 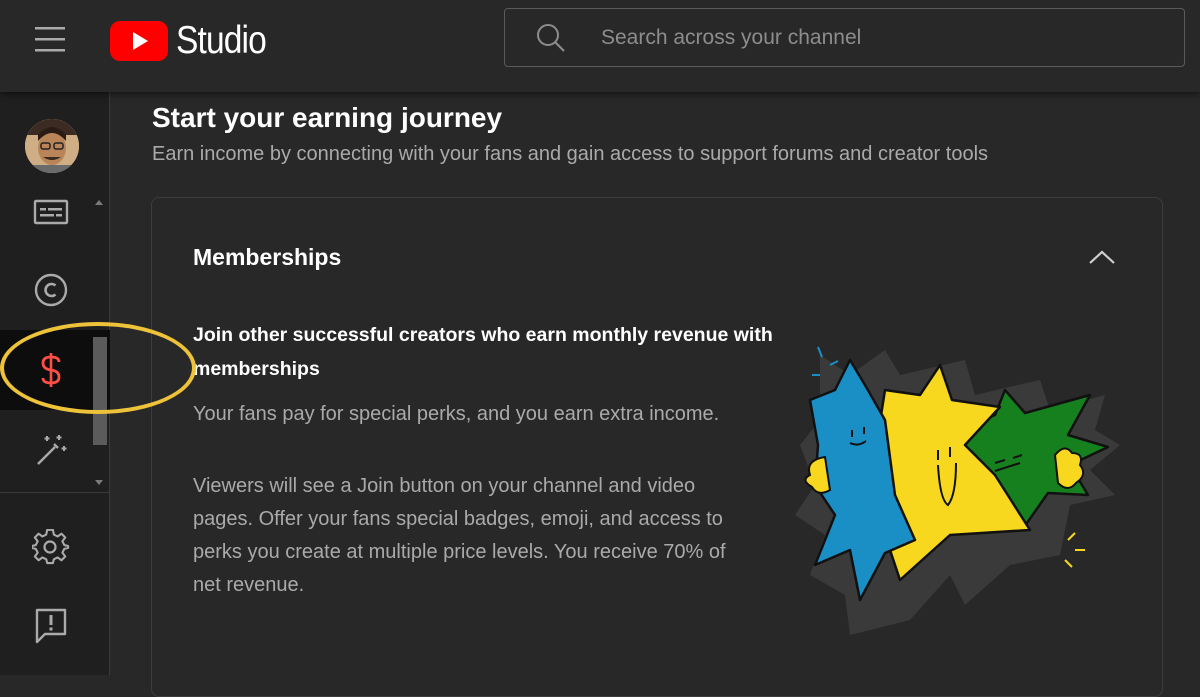 I want to click on sidebar-divider, so click(x=55, y=492).